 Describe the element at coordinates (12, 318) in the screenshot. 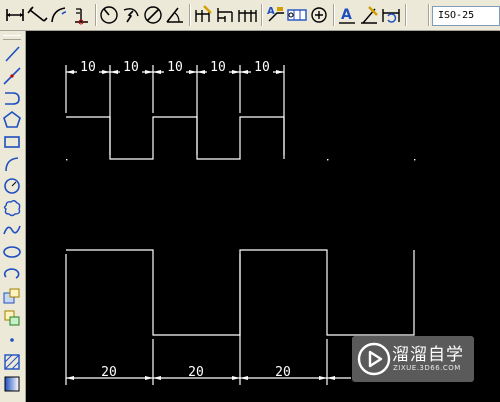

I see `make-block-icon` at that location.